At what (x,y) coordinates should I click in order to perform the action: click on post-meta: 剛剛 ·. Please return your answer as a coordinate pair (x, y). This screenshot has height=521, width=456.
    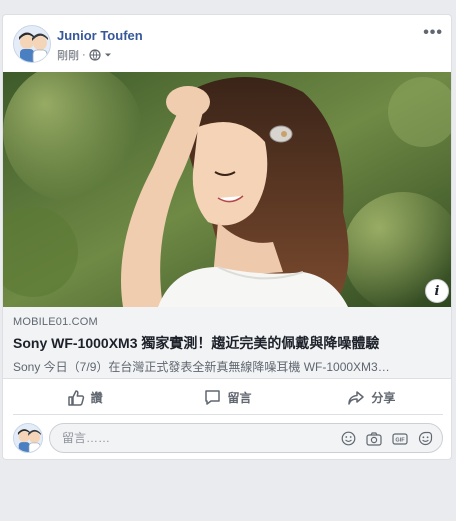
    Looking at the image, I should click on (84, 55).